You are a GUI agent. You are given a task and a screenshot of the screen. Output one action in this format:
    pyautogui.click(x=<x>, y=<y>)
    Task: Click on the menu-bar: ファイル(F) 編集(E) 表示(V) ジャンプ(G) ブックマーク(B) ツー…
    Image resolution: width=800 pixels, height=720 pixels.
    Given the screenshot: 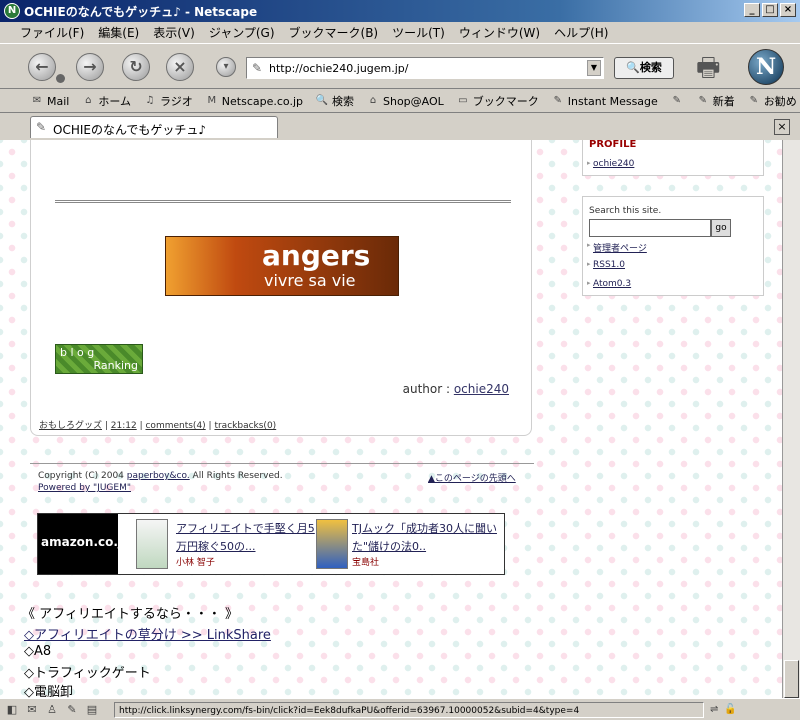 What is the action you would take?
    pyautogui.click(x=400, y=32)
    